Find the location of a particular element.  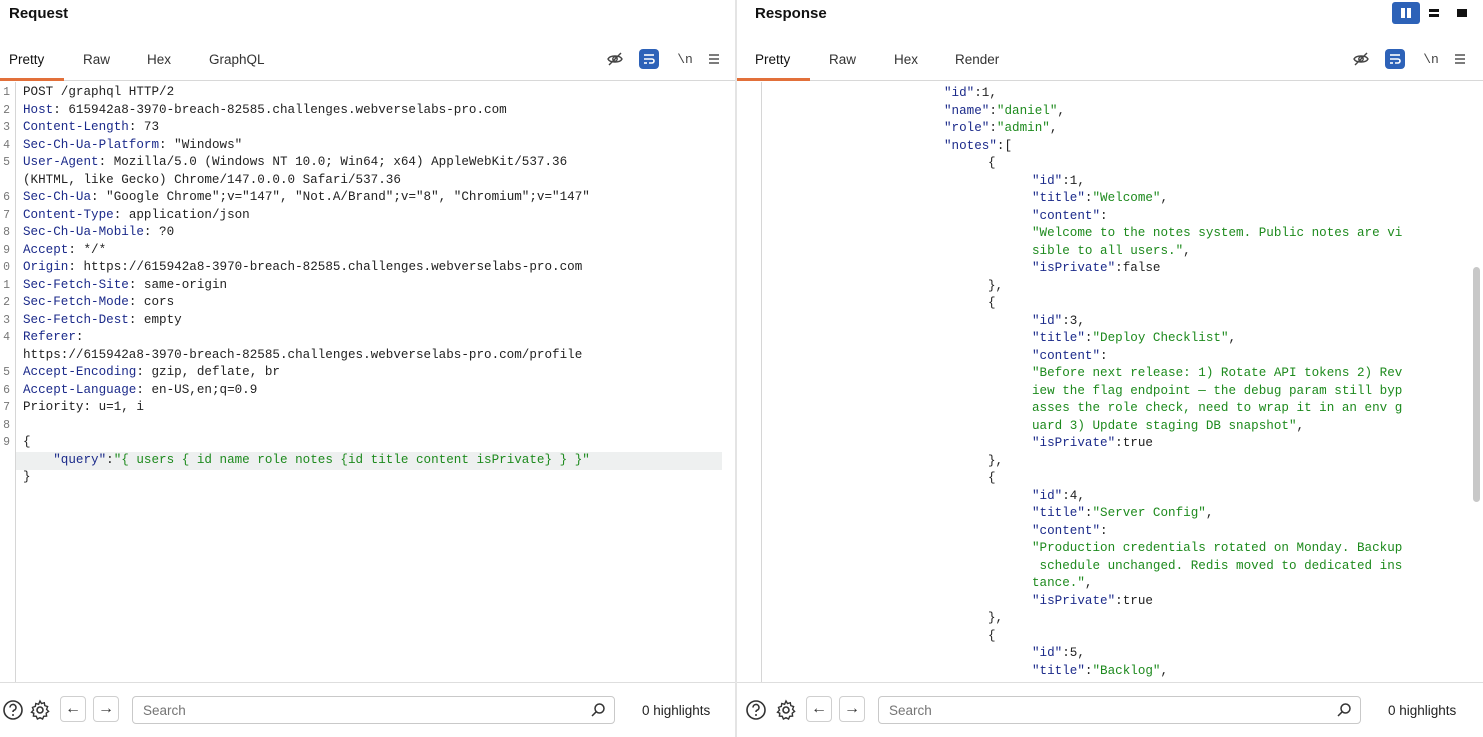

code-line: }, is located at coordinates (995, 287).